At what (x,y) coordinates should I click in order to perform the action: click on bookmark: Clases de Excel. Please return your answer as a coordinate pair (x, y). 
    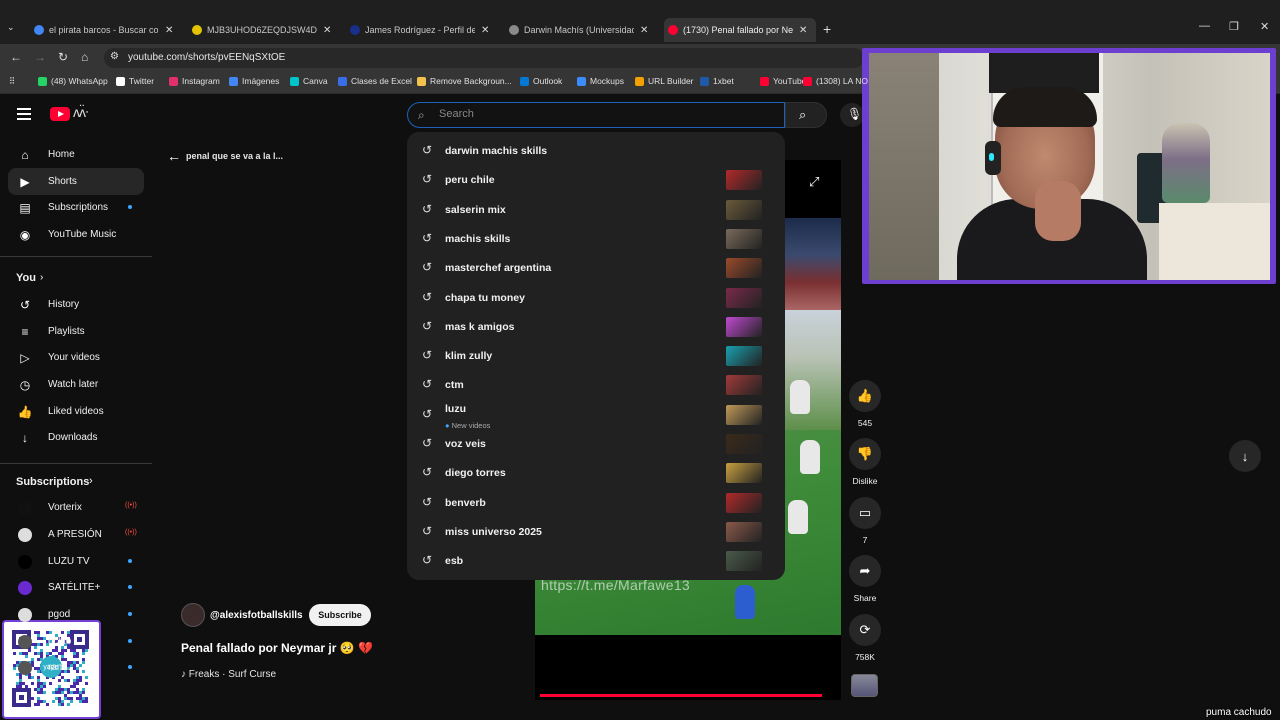
    Looking at the image, I should click on (375, 81).